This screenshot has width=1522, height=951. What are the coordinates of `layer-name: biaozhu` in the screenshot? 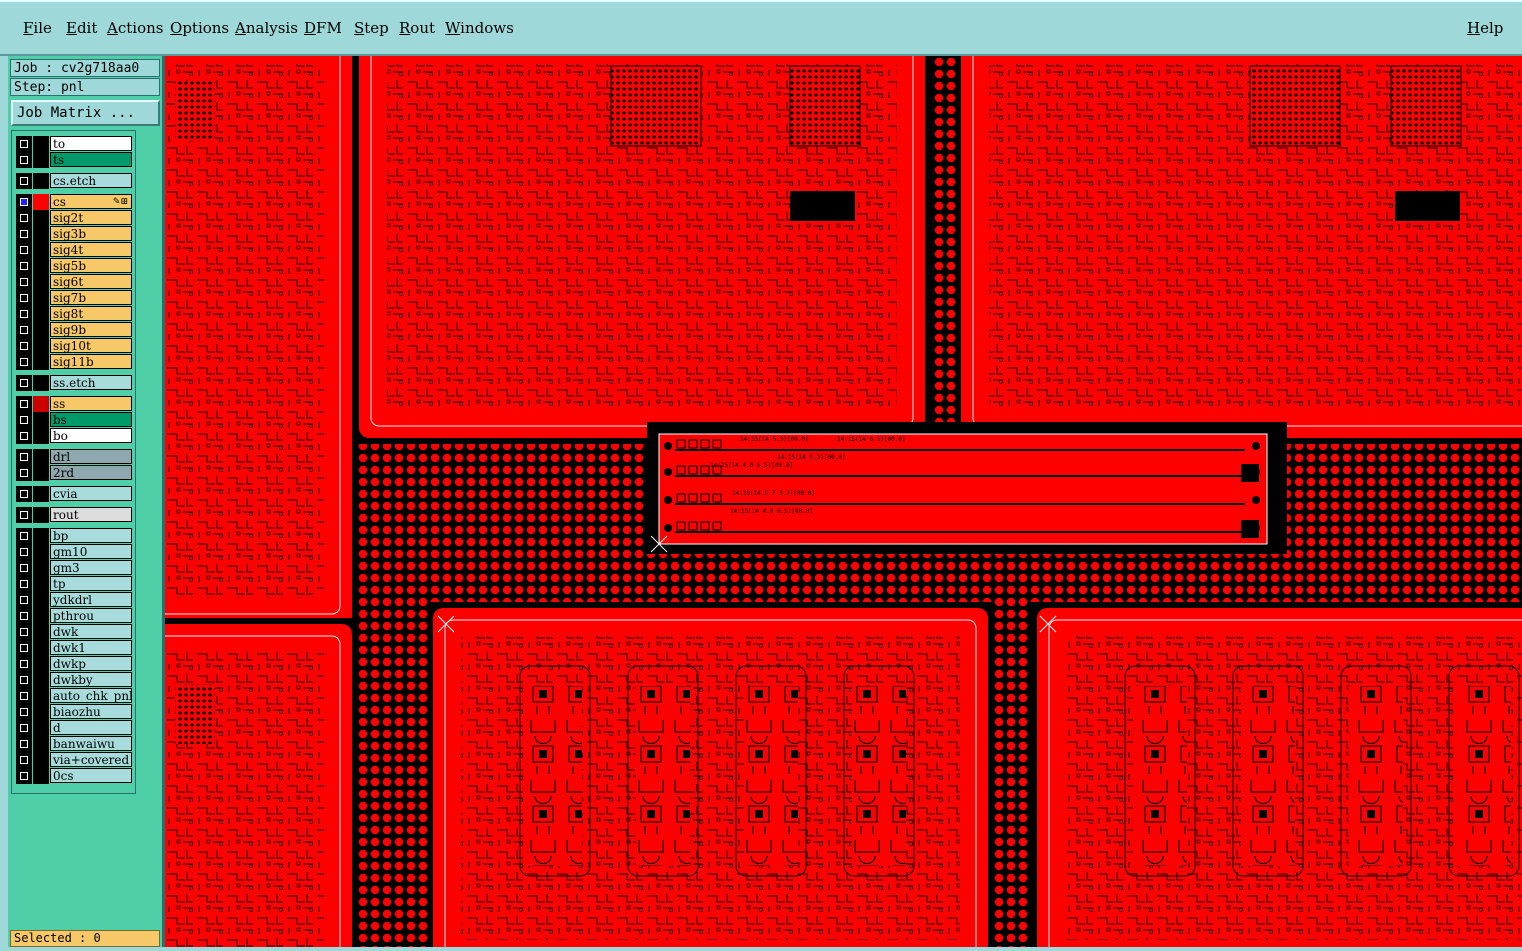 It's located at (91, 711).